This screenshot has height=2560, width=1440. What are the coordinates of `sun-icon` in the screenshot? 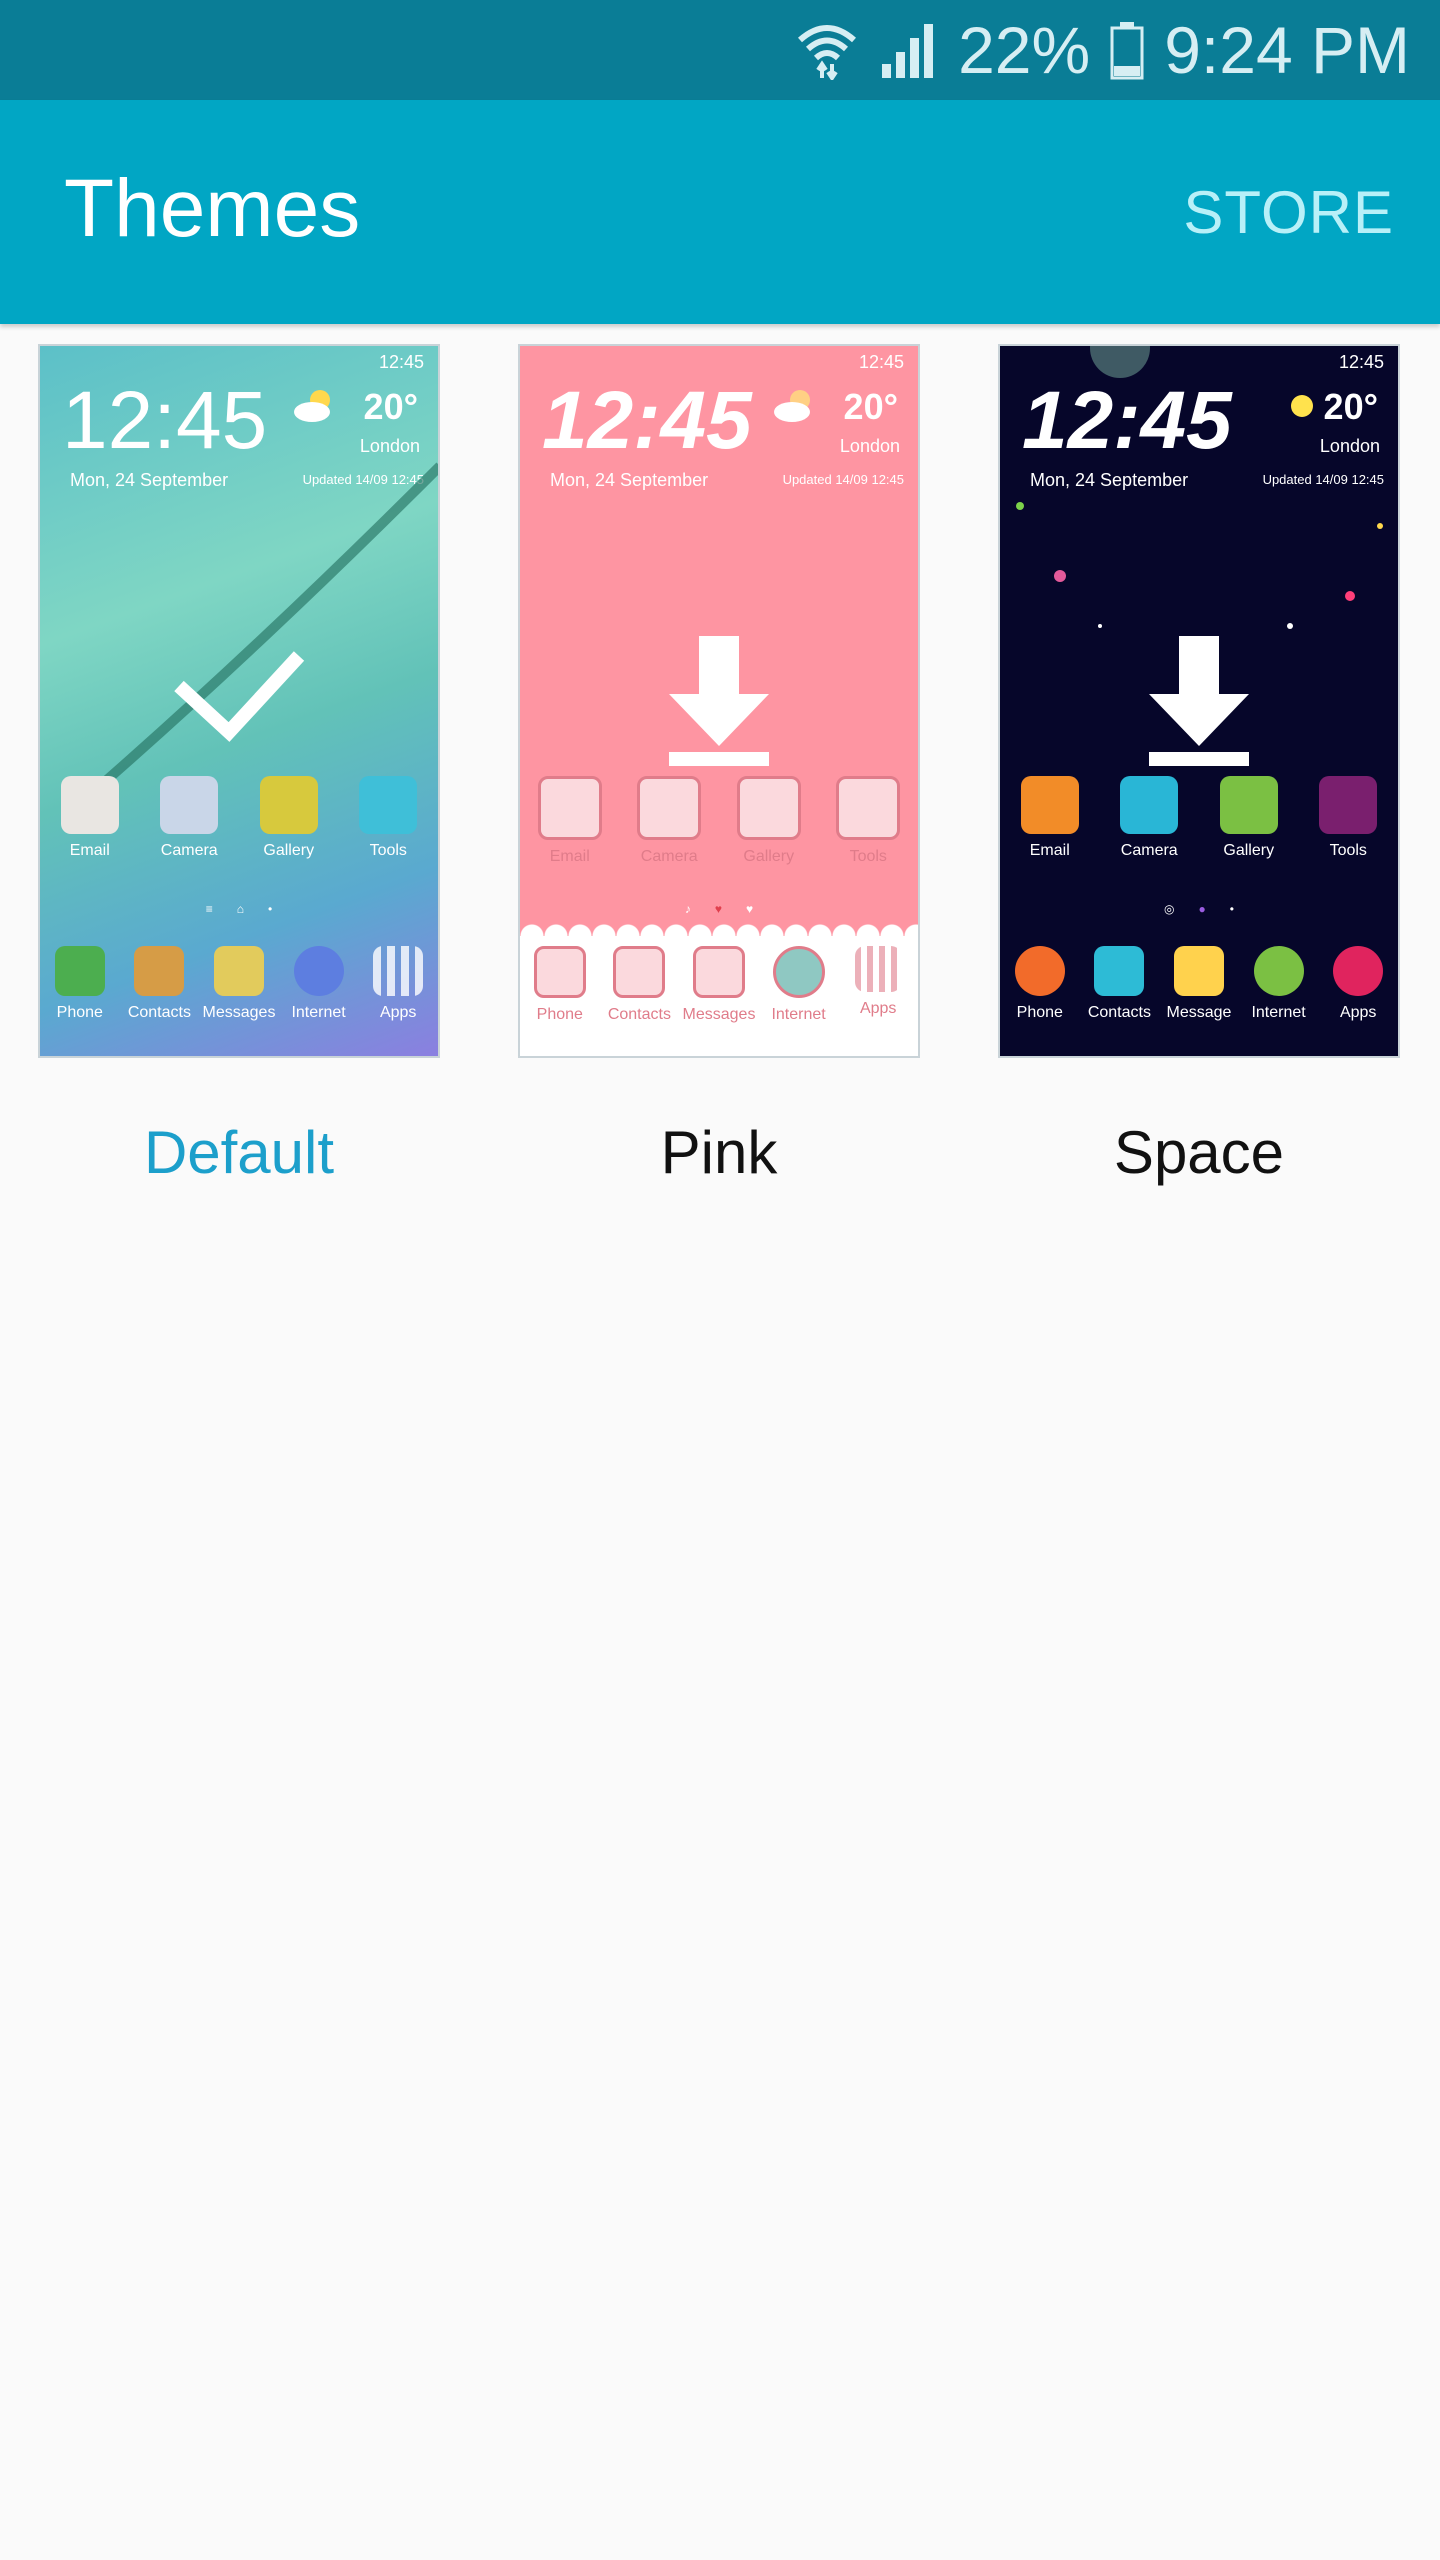 It's located at (1302, 408).